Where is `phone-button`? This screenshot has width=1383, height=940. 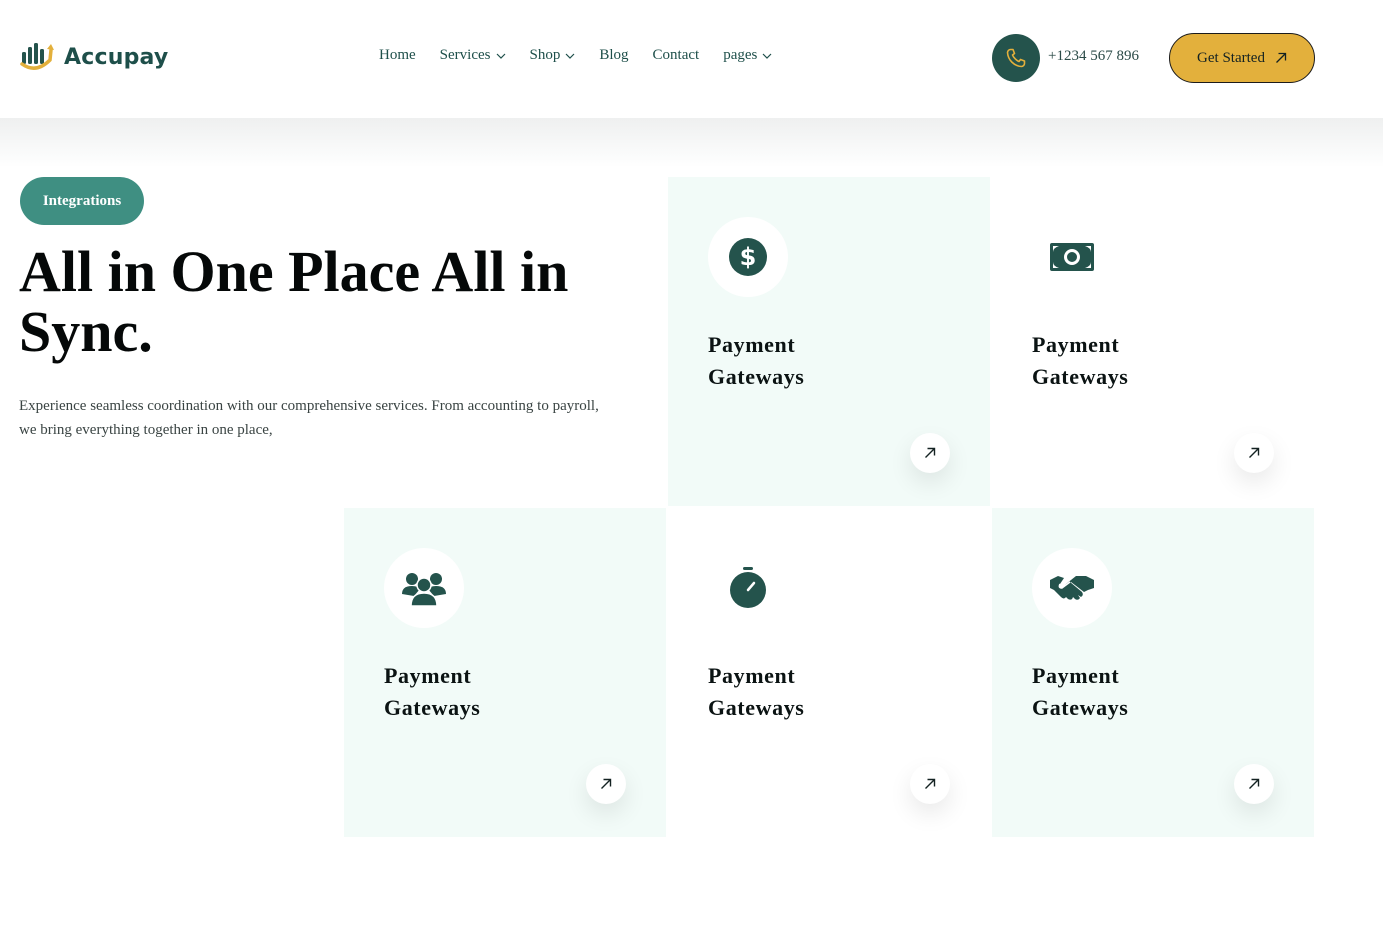
phone-button is located at coordinates (1016, 58).